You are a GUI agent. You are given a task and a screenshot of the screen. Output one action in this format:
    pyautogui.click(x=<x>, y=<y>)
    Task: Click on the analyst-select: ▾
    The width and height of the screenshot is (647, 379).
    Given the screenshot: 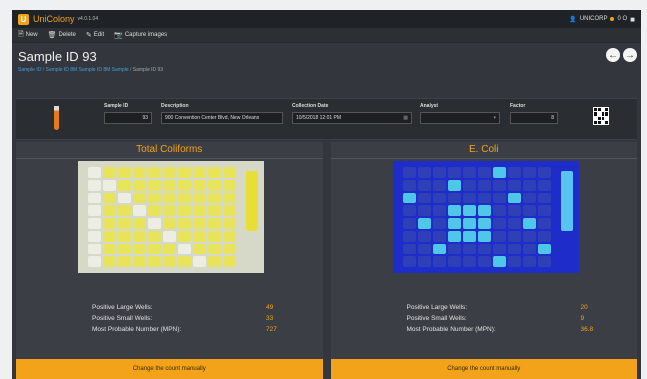 What is the action you would take?
    pyautogui.click(x=460, y=118)
    